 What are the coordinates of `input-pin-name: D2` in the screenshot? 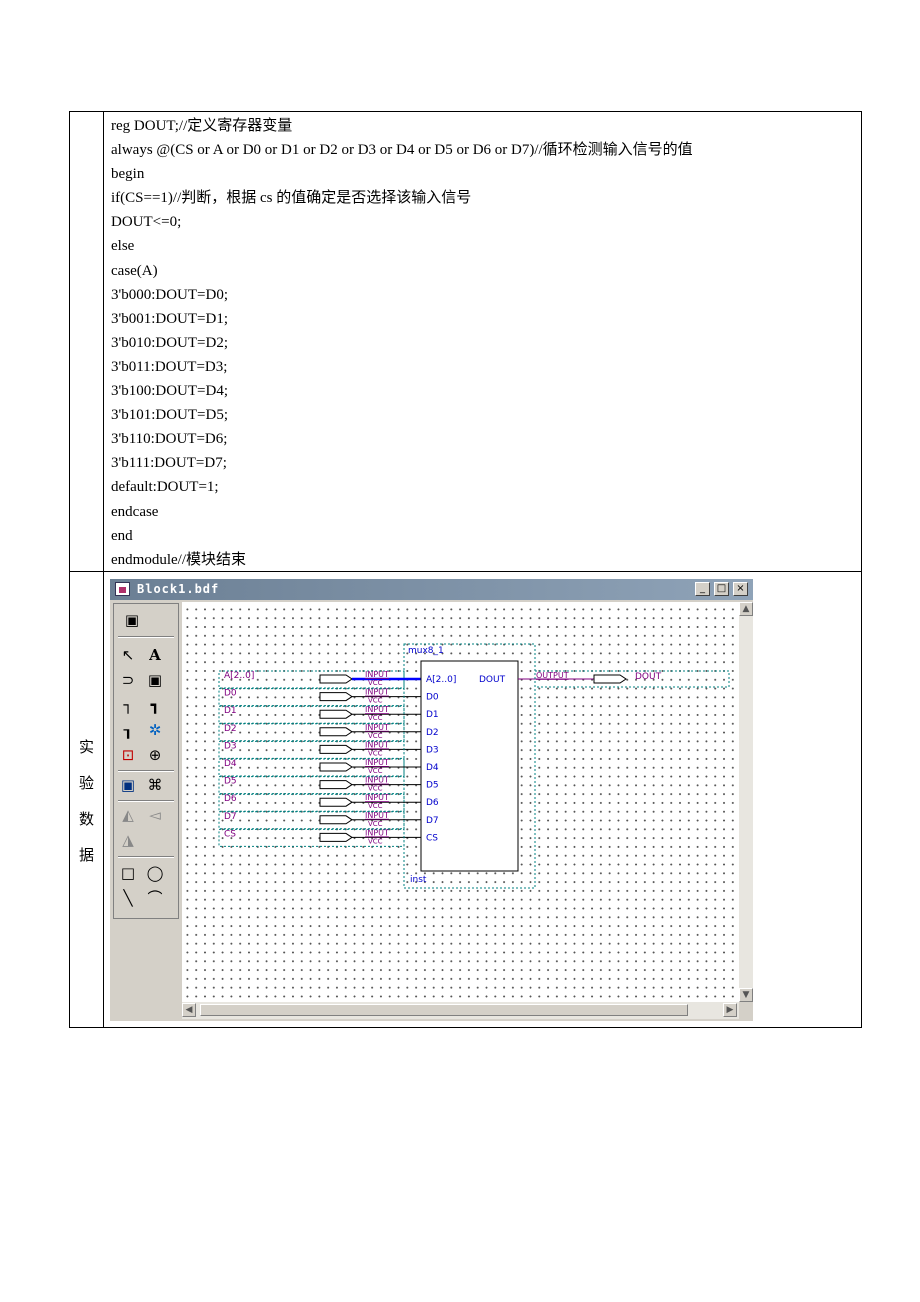 It's located at (230, 729).